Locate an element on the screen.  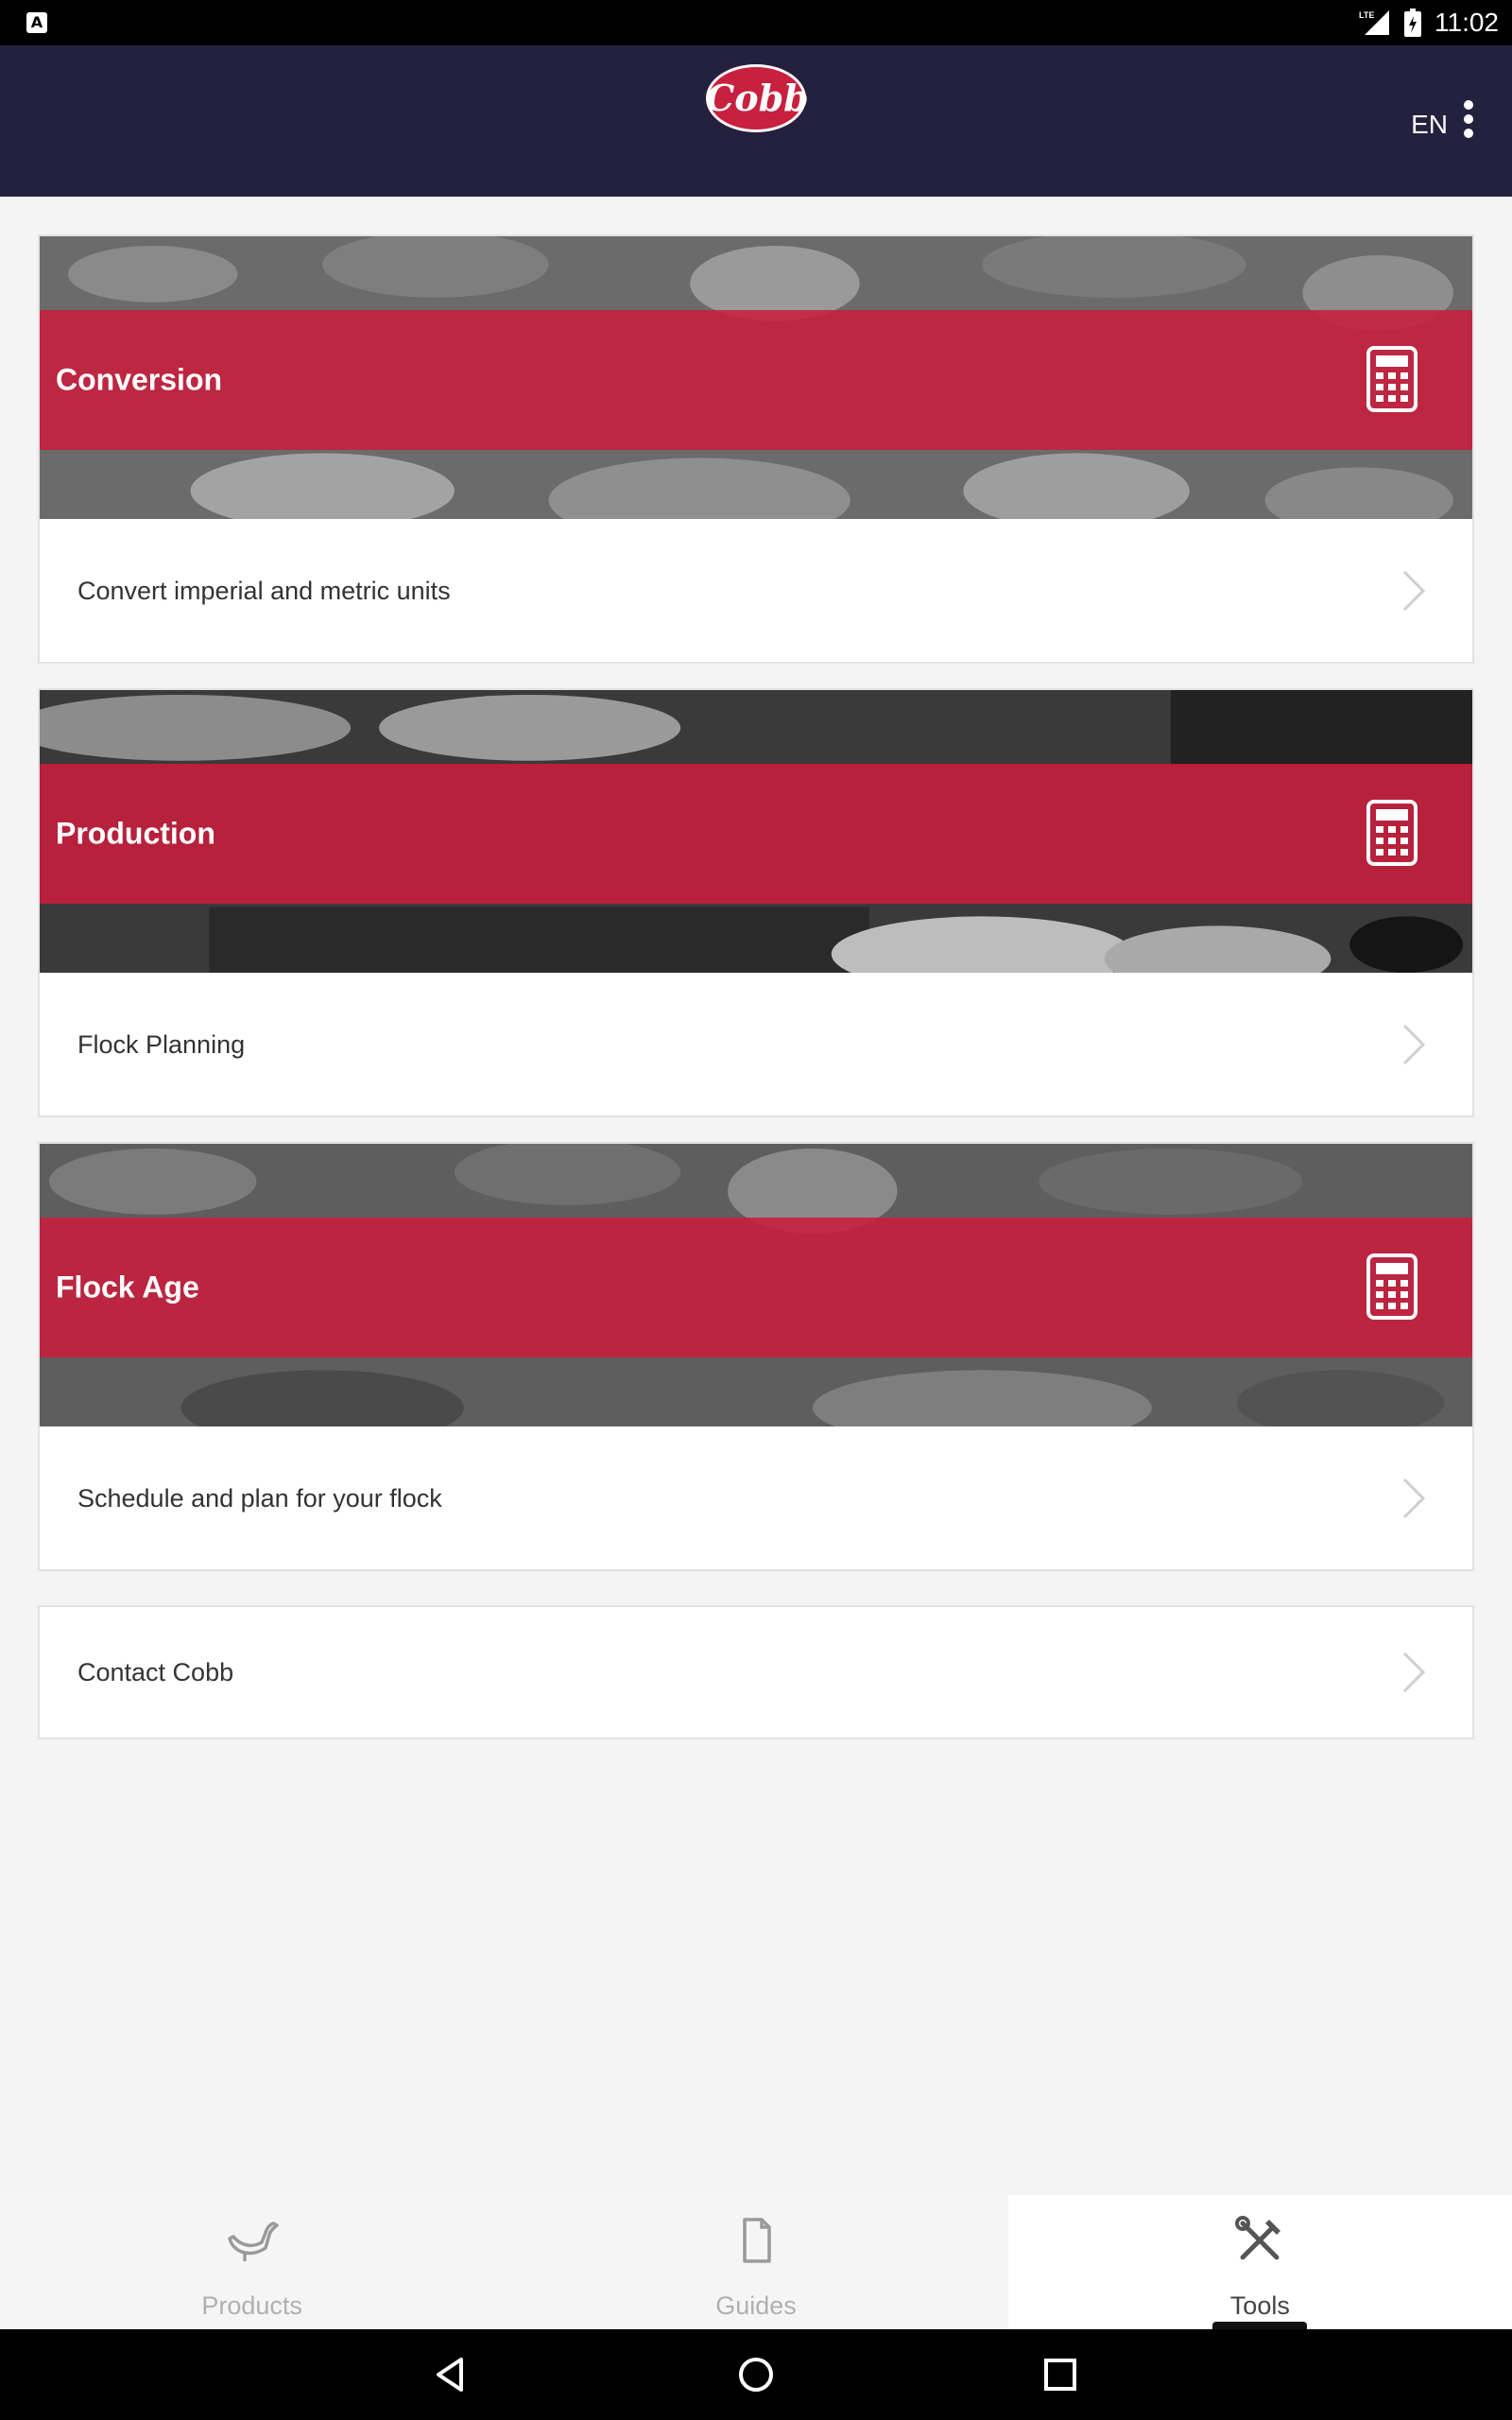
card-title-band: Conversion is located at coordinates (756, 380).